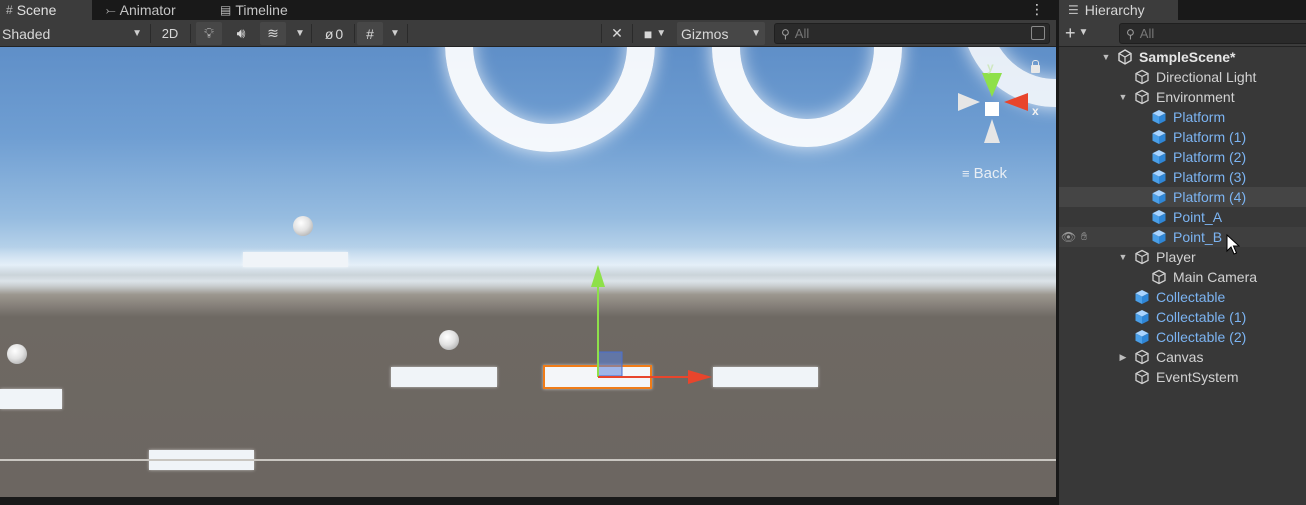  What do you see at coordinates (1182, 377) in the screenshot?
I see `hierarchy-item: EventSystem` at bounding box center [1182, 377].